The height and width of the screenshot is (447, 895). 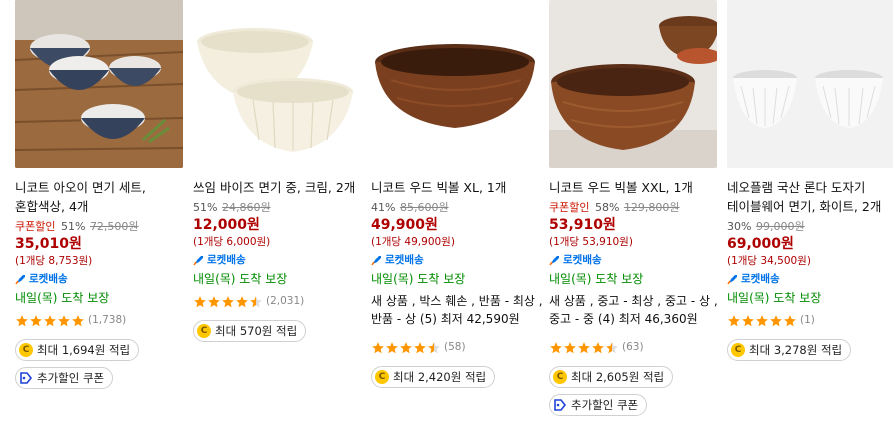 I want to click on reward-pill: C 최대 1,694원 적립, so click(x=77, y=350).